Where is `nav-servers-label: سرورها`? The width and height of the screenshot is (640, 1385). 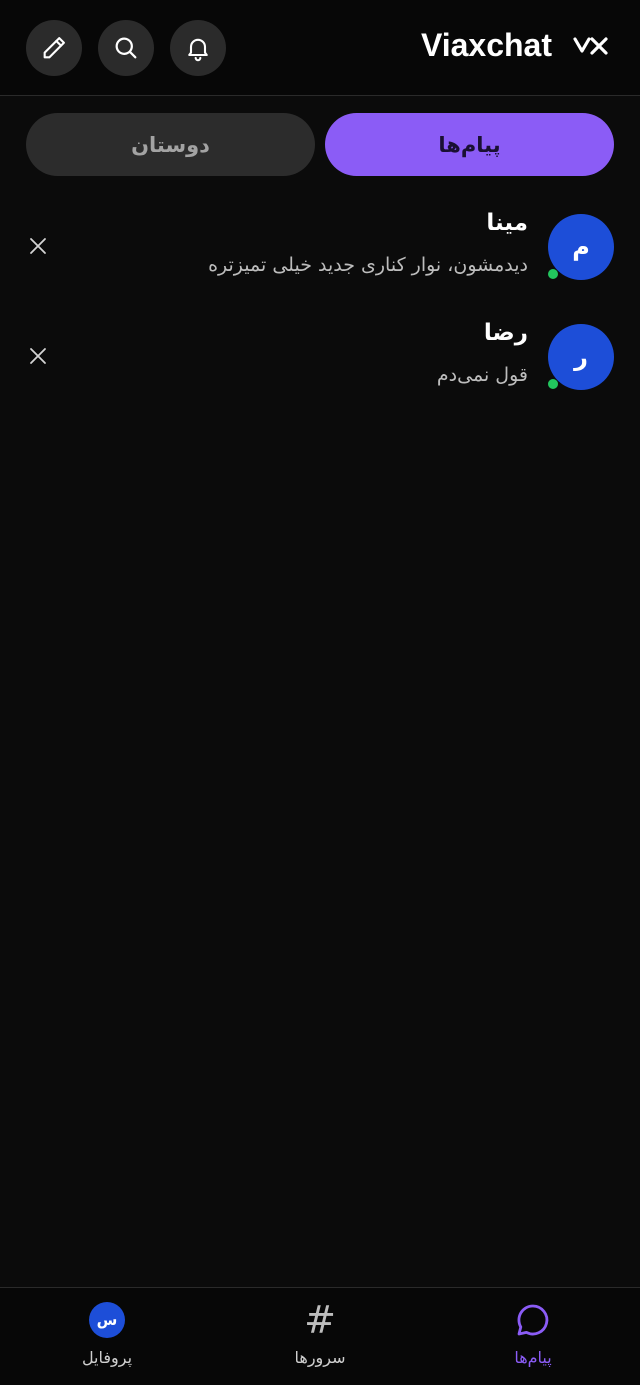
nav-servers-label: سرورها is located at coordinates (320, 1357).